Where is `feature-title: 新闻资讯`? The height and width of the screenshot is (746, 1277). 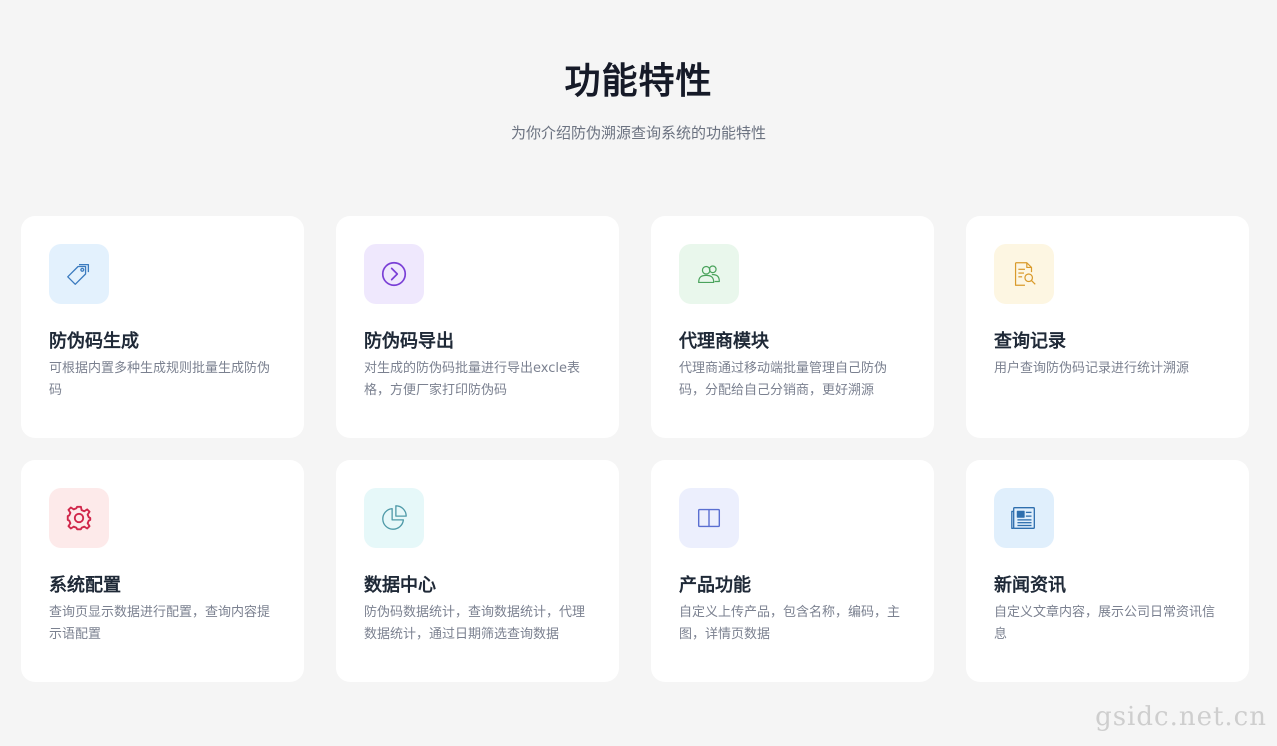
feature-title: 新闻资讯 is located at coordinates (1030, 585).